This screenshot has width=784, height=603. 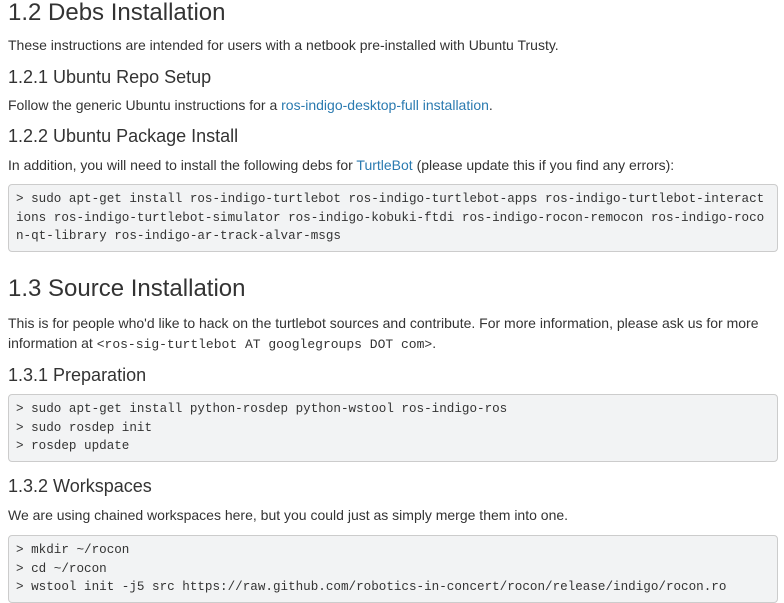 I want to click on heading-workspaces: 1.3.2 Workspaces, so click(x=80, y=486).